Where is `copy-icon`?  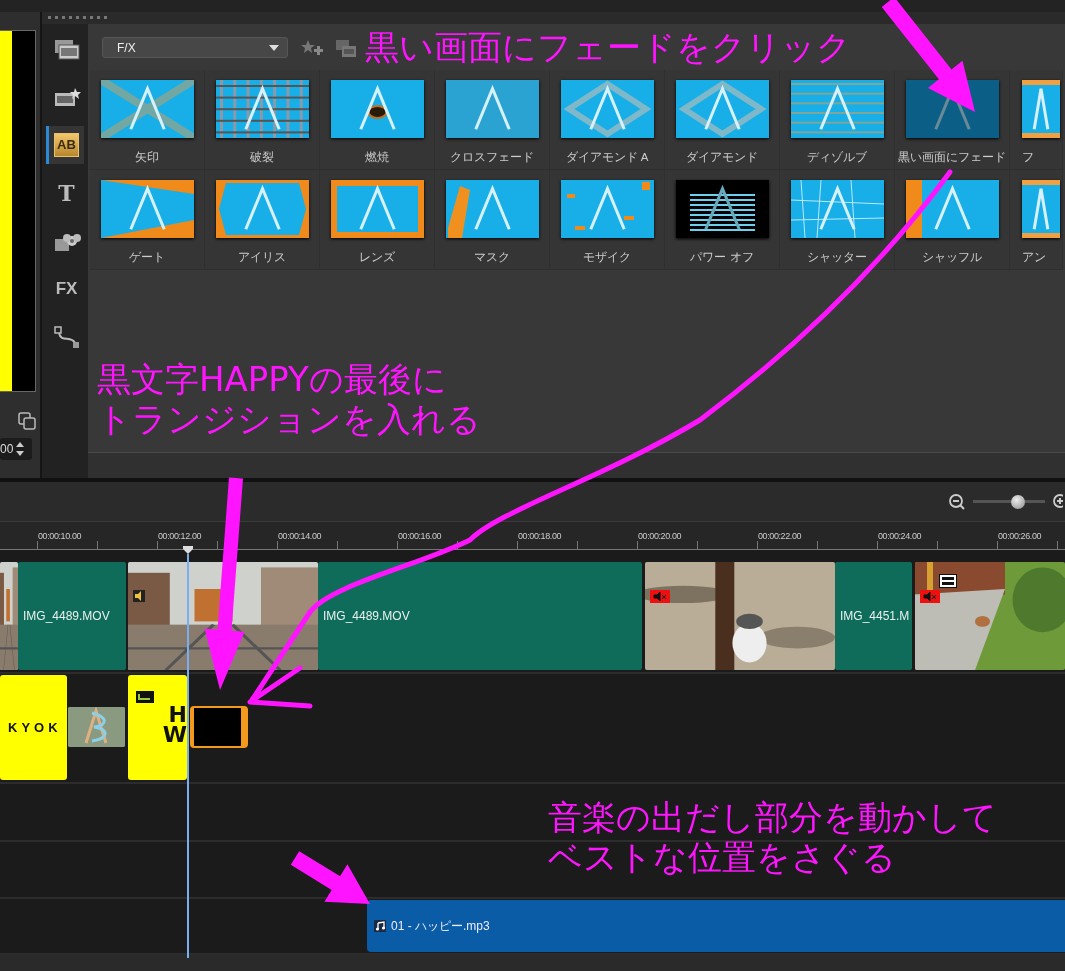
copy-icon is located at coordinates (27, 421).